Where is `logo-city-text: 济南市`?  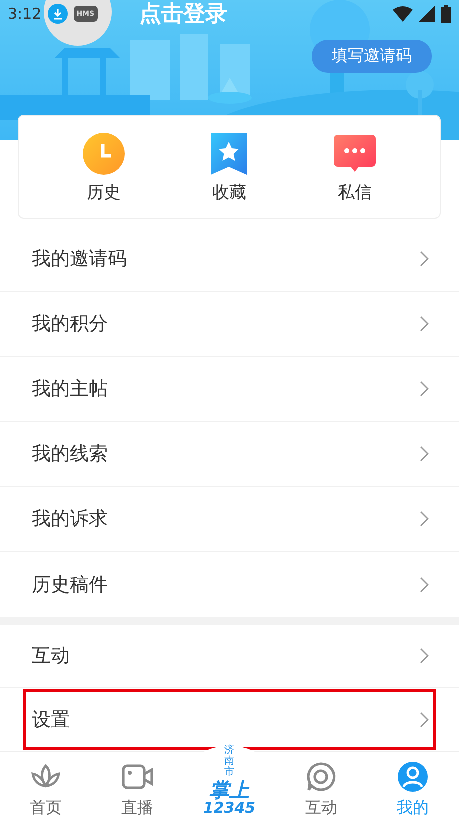
logo-city-text: 济南市 is located at coordinates (229, 761).